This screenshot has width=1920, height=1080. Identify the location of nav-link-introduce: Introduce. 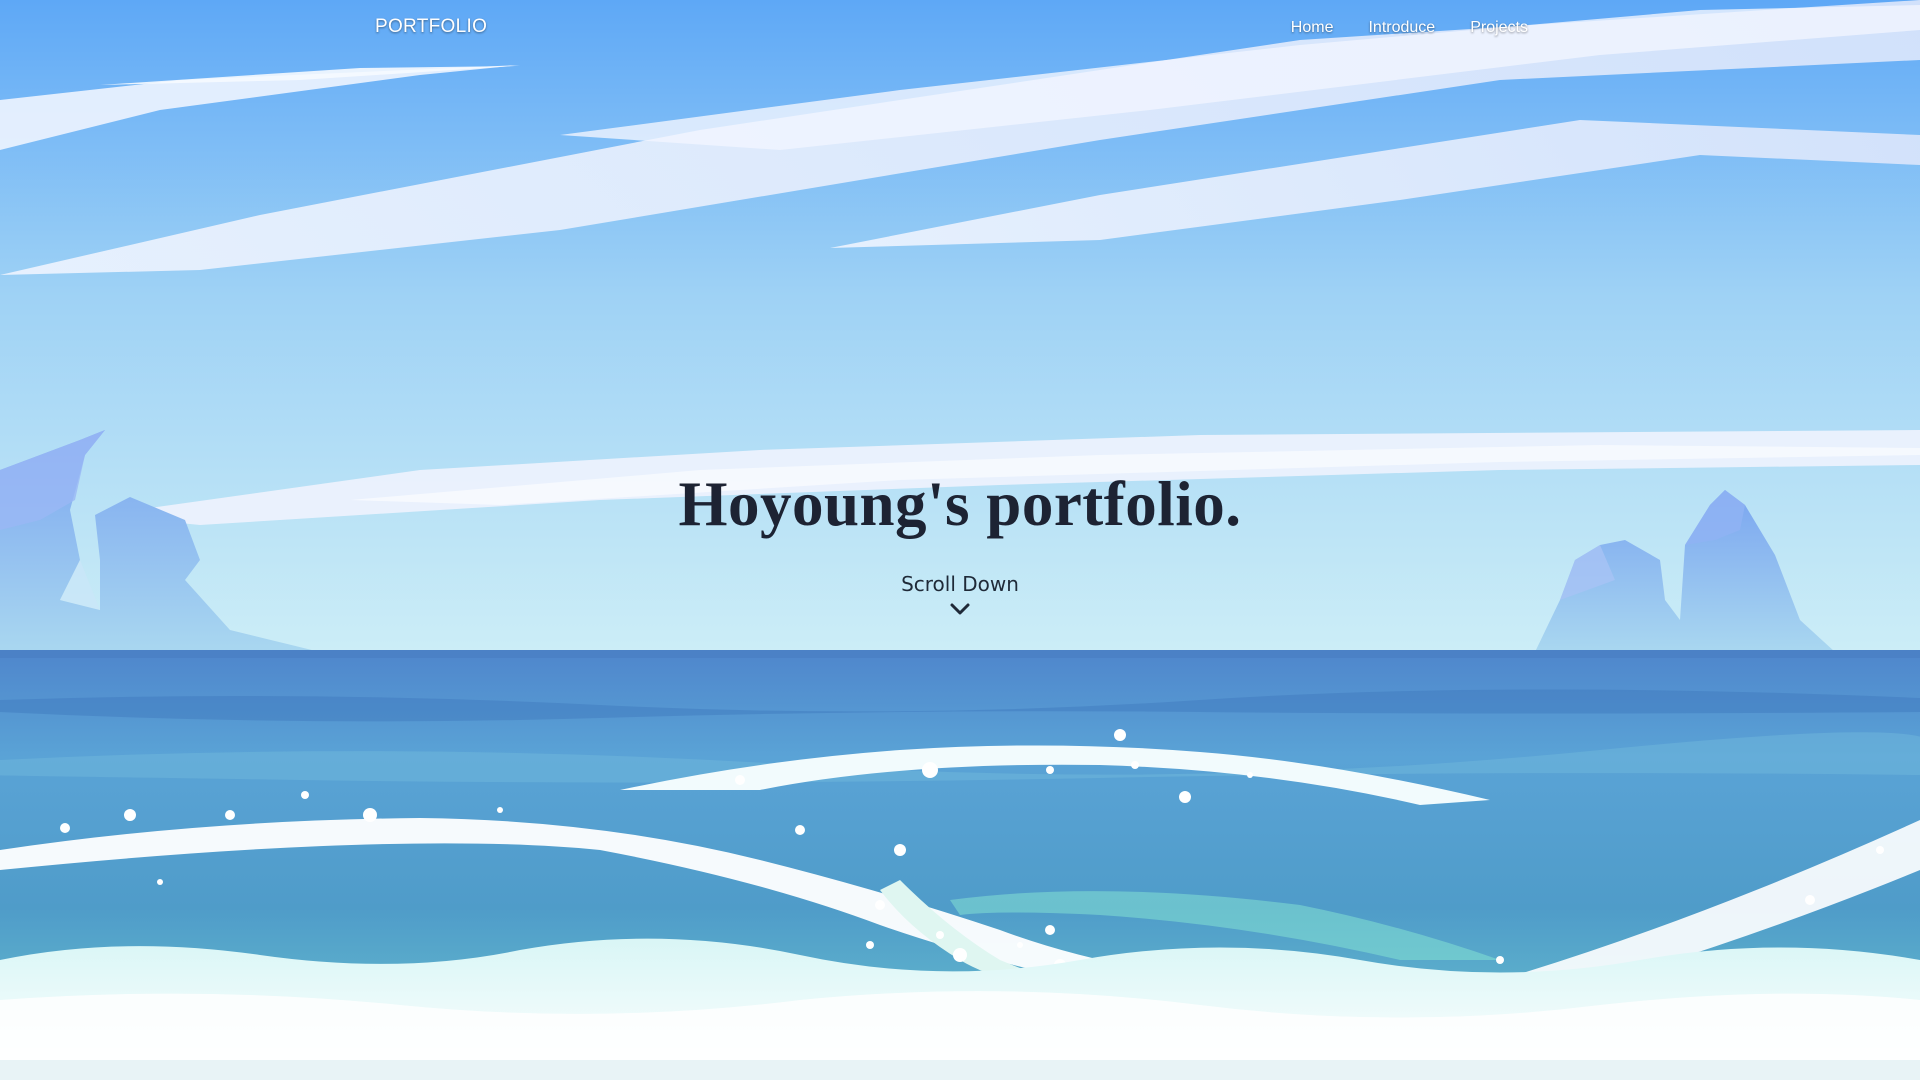
(1401, 28).